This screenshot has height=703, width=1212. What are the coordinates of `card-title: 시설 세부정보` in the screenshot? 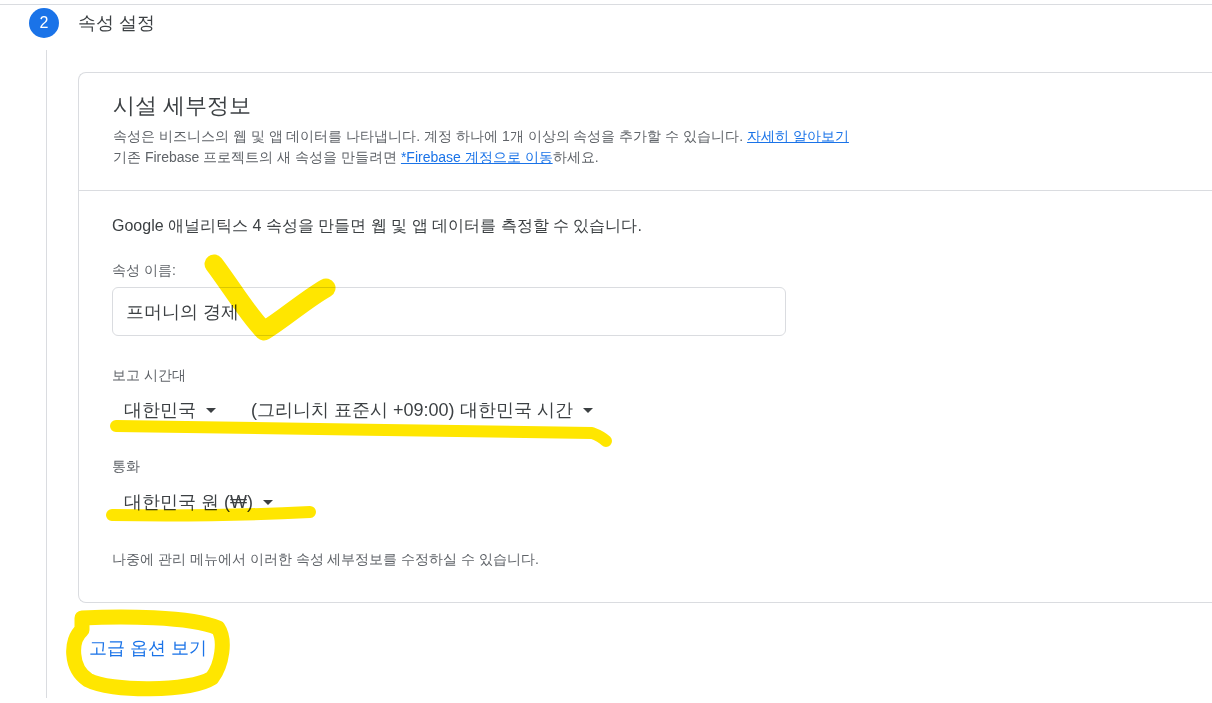 It's located at (183, 106).